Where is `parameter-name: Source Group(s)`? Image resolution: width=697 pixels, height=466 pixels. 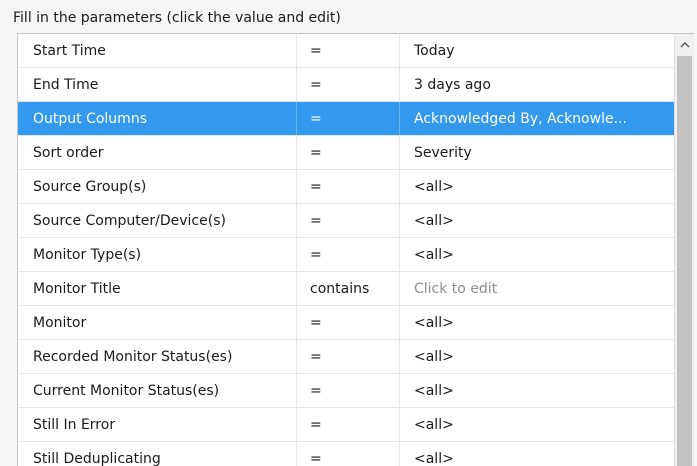
parameter-name: Source Group(s) is located at coordinates (157, 186).